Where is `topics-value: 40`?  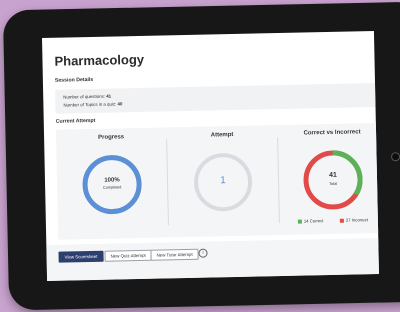 topics-value: 40 is located at coordinates (120, 104).